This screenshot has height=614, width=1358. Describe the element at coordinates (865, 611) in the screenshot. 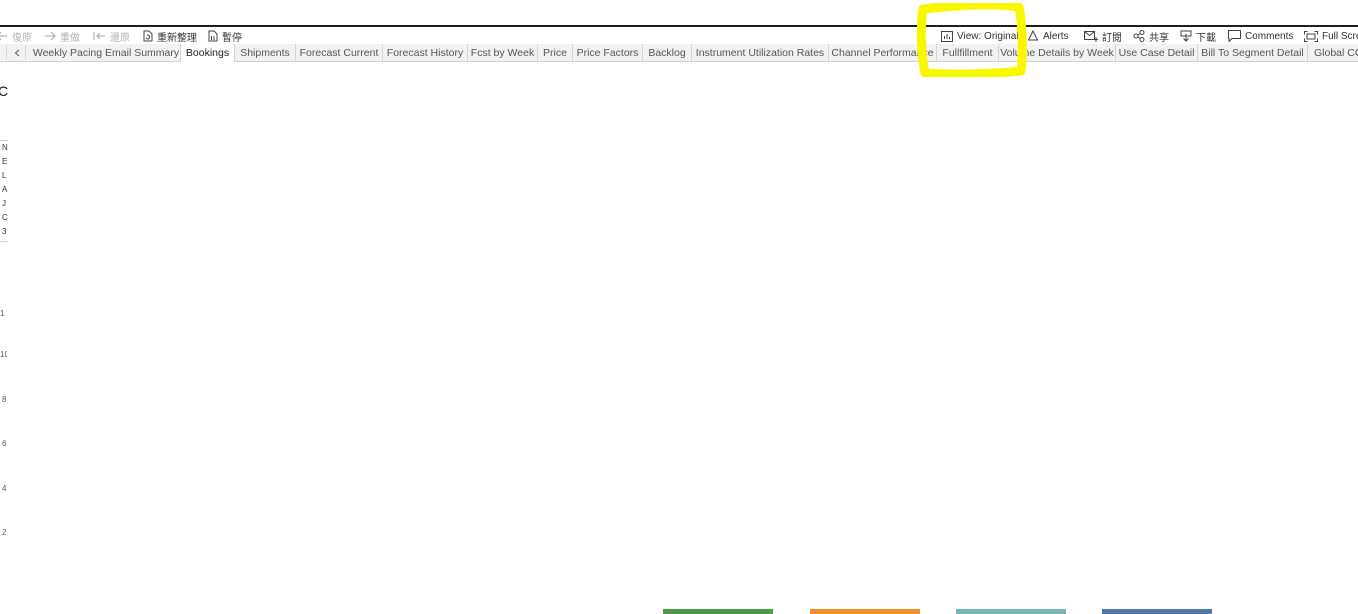

I see `chart-bar-orange` at that location.